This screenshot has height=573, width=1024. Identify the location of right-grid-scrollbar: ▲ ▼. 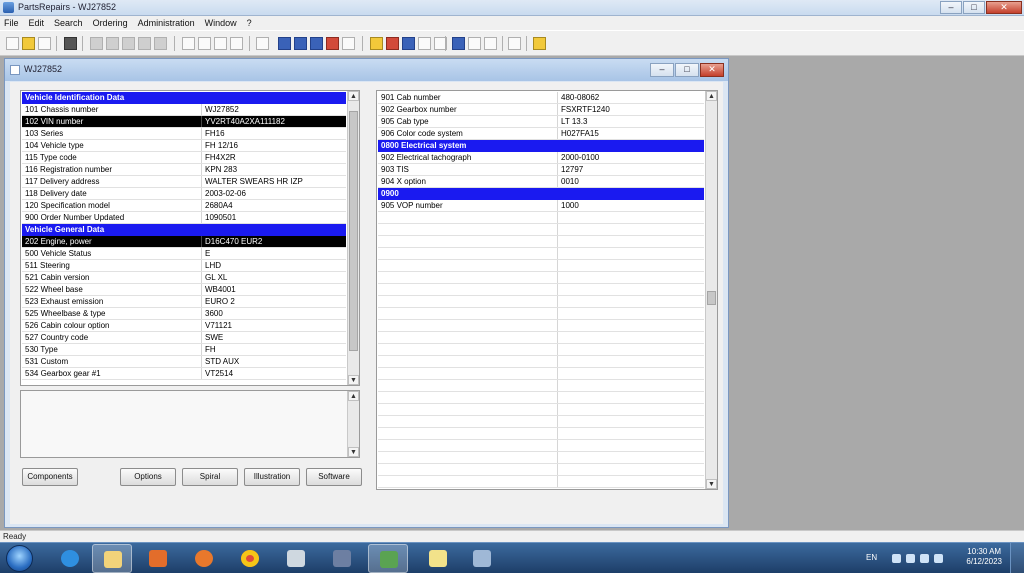
(711, 290).